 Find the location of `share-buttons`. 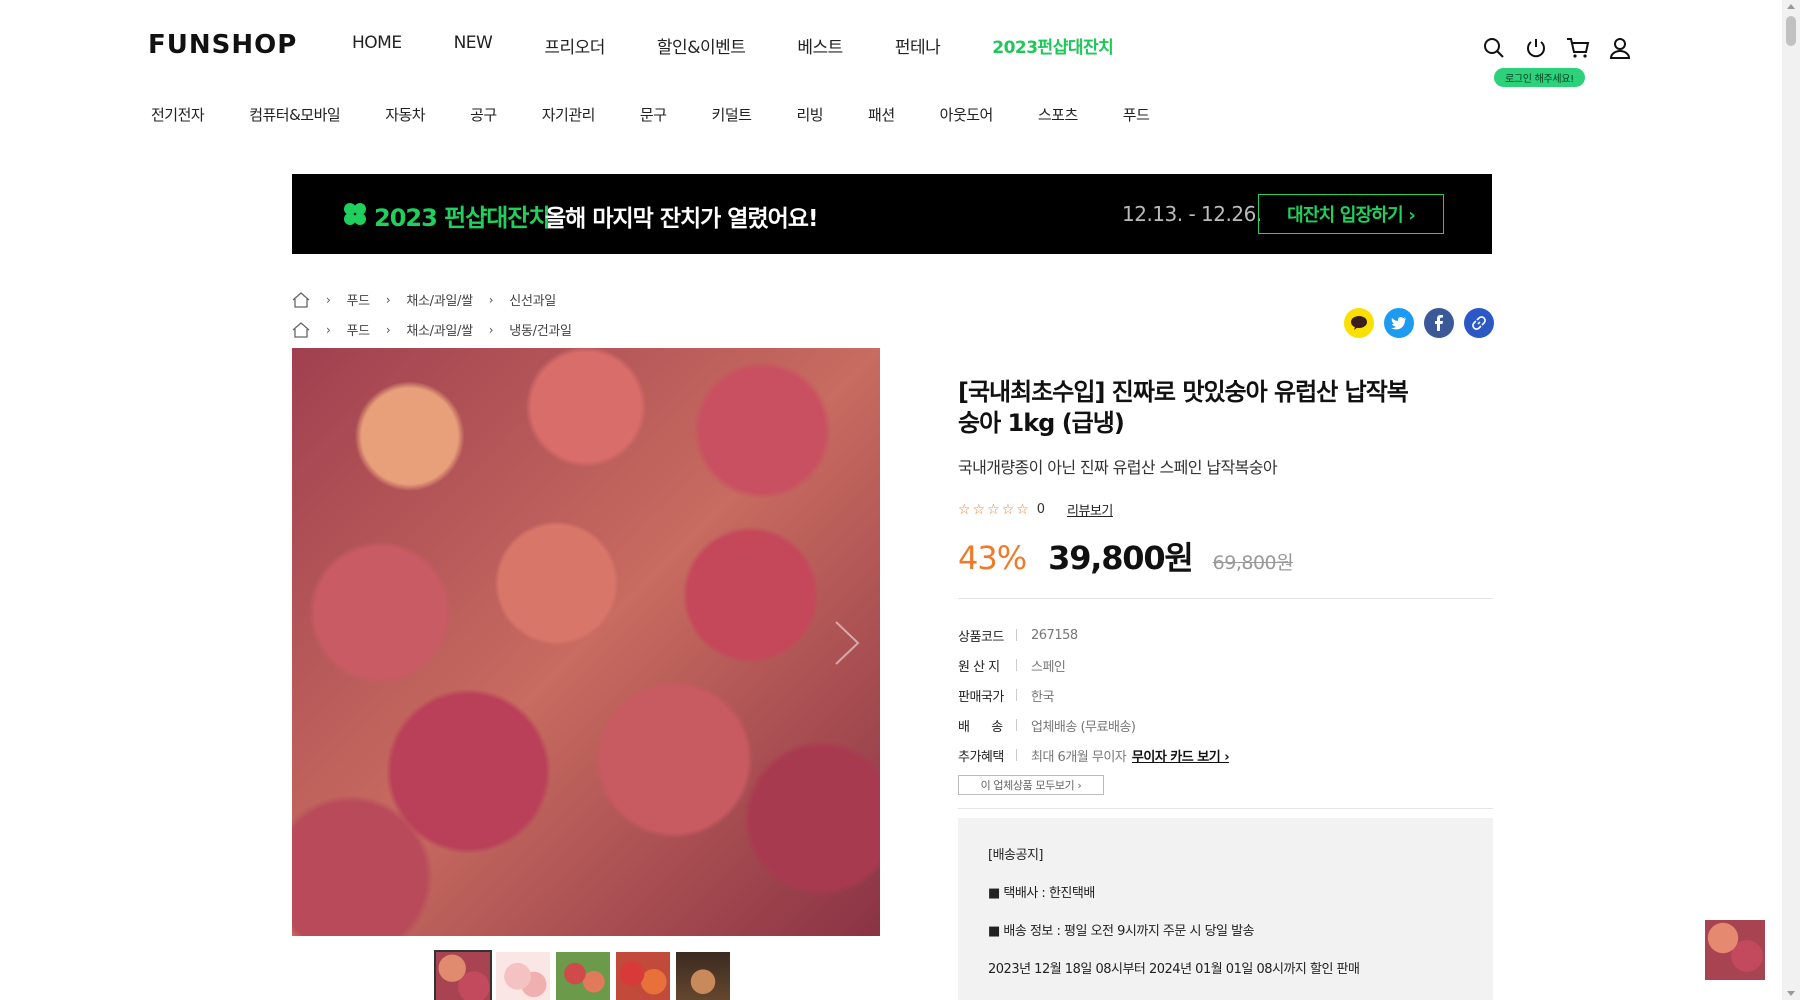

share-buttons is located at coordinates (1419, 323).